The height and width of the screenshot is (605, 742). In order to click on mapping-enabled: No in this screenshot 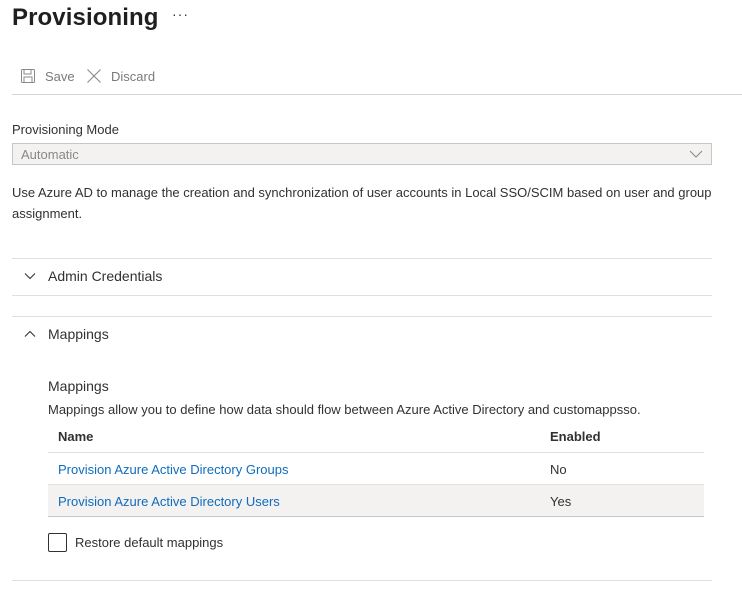, I will do `click(558, 469)`.